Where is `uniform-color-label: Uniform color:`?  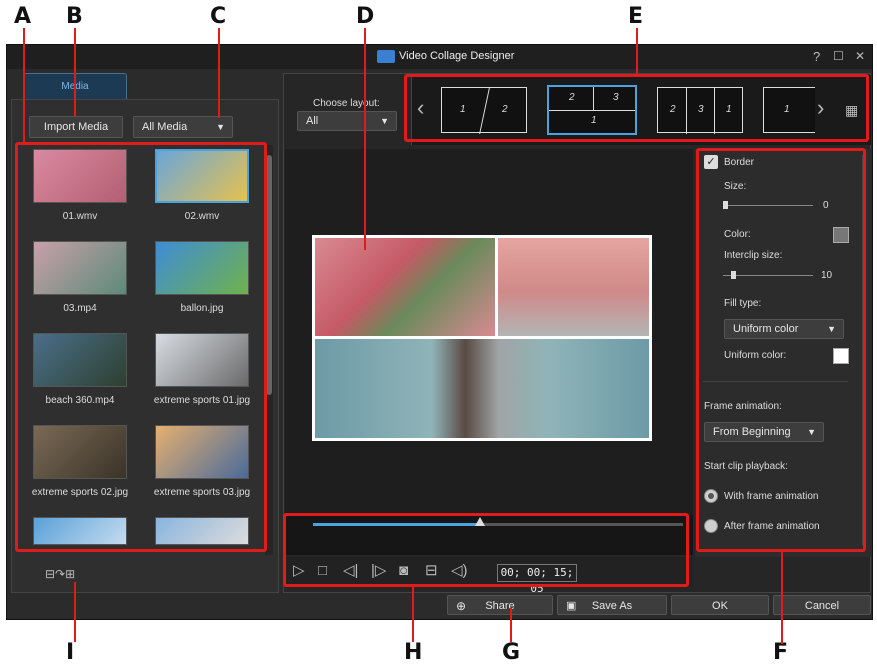 uniform-color-label: Uniform color: is located at coordinates (755, 355).